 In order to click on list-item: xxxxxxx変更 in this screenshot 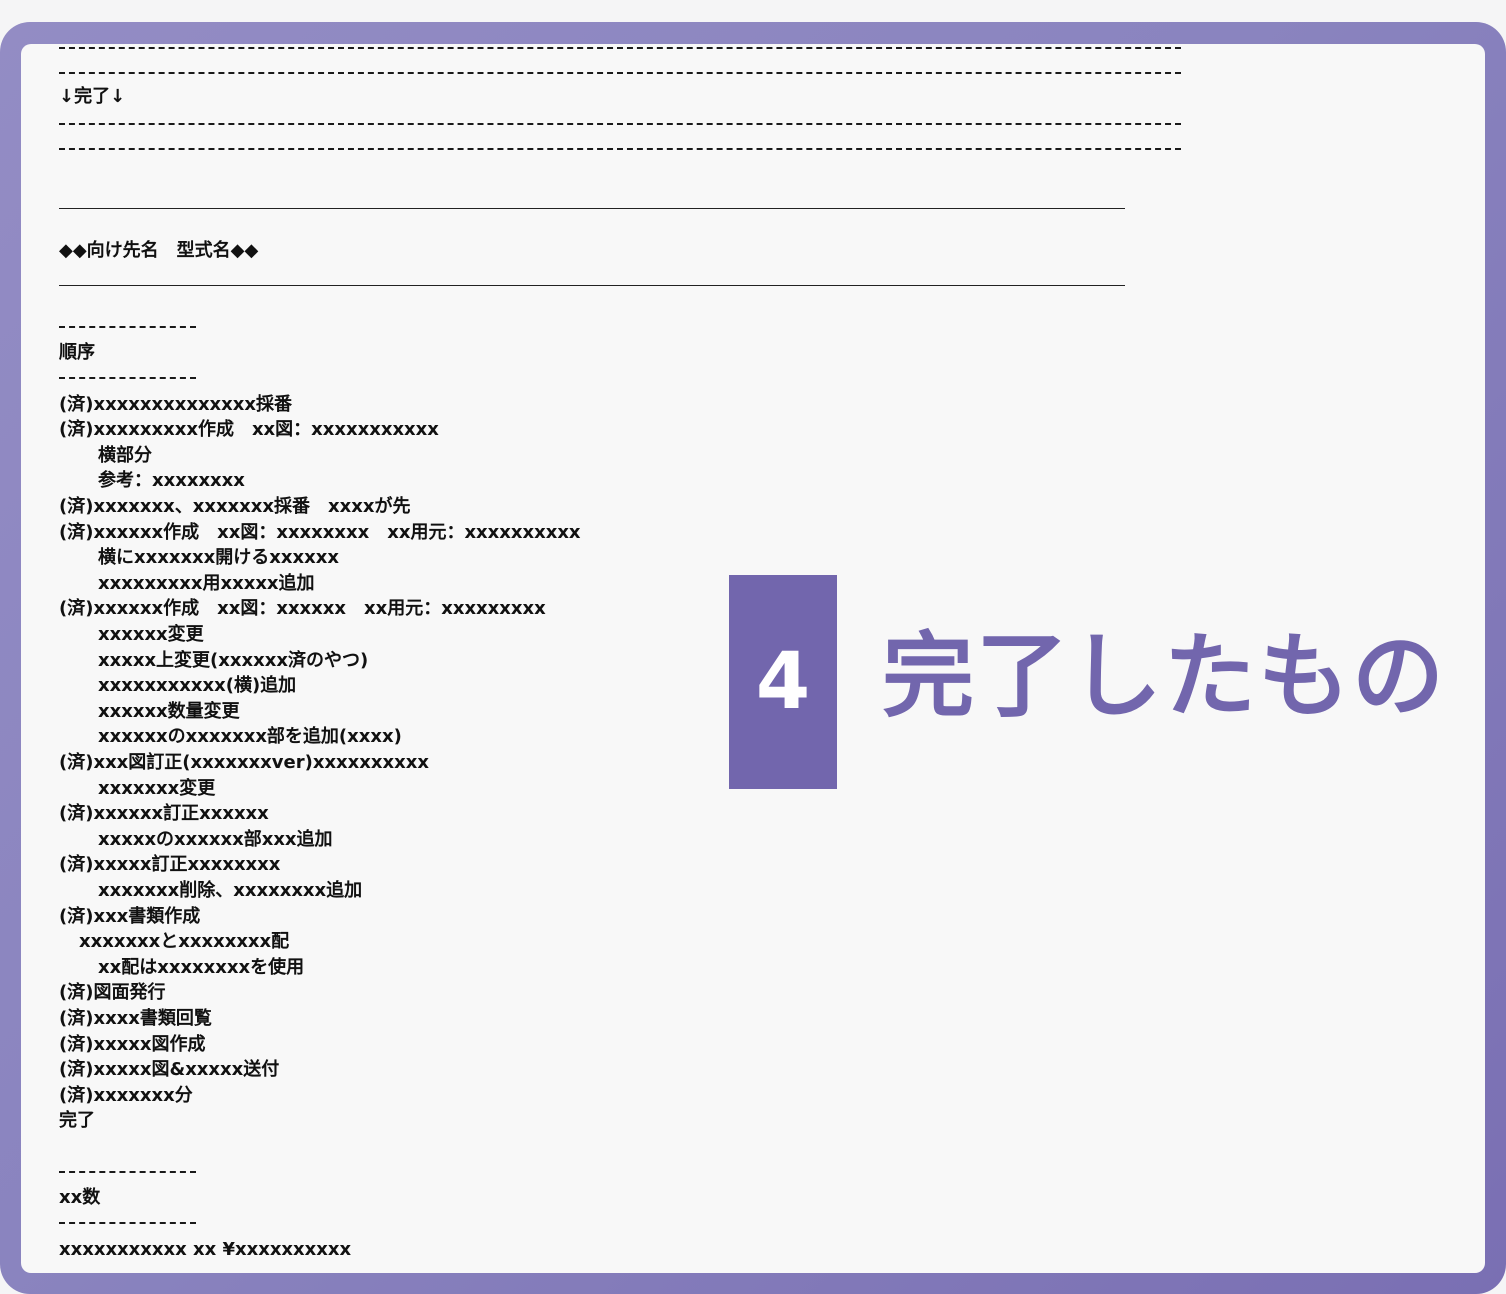, I will do `click(157, 788)`.